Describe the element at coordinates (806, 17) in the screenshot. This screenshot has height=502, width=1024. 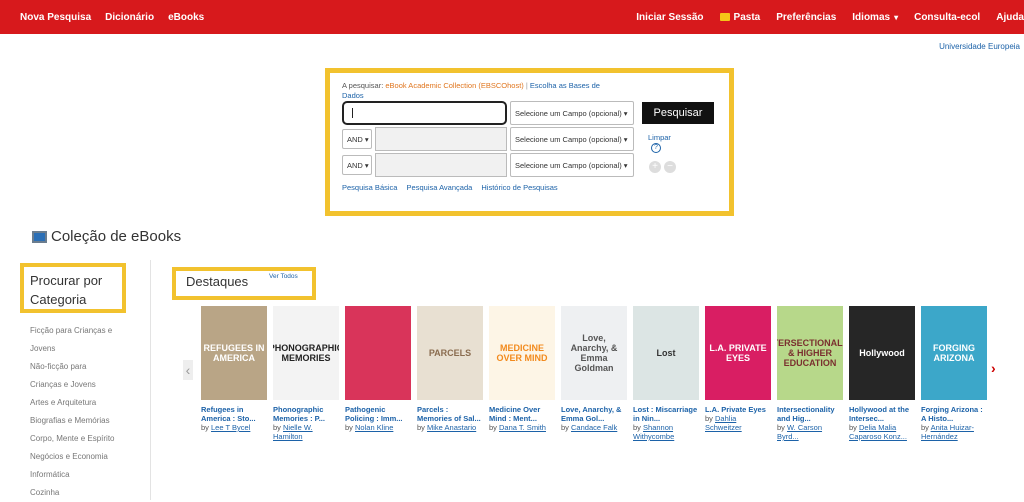
I see `nav-preferences: Preferências` at that location.